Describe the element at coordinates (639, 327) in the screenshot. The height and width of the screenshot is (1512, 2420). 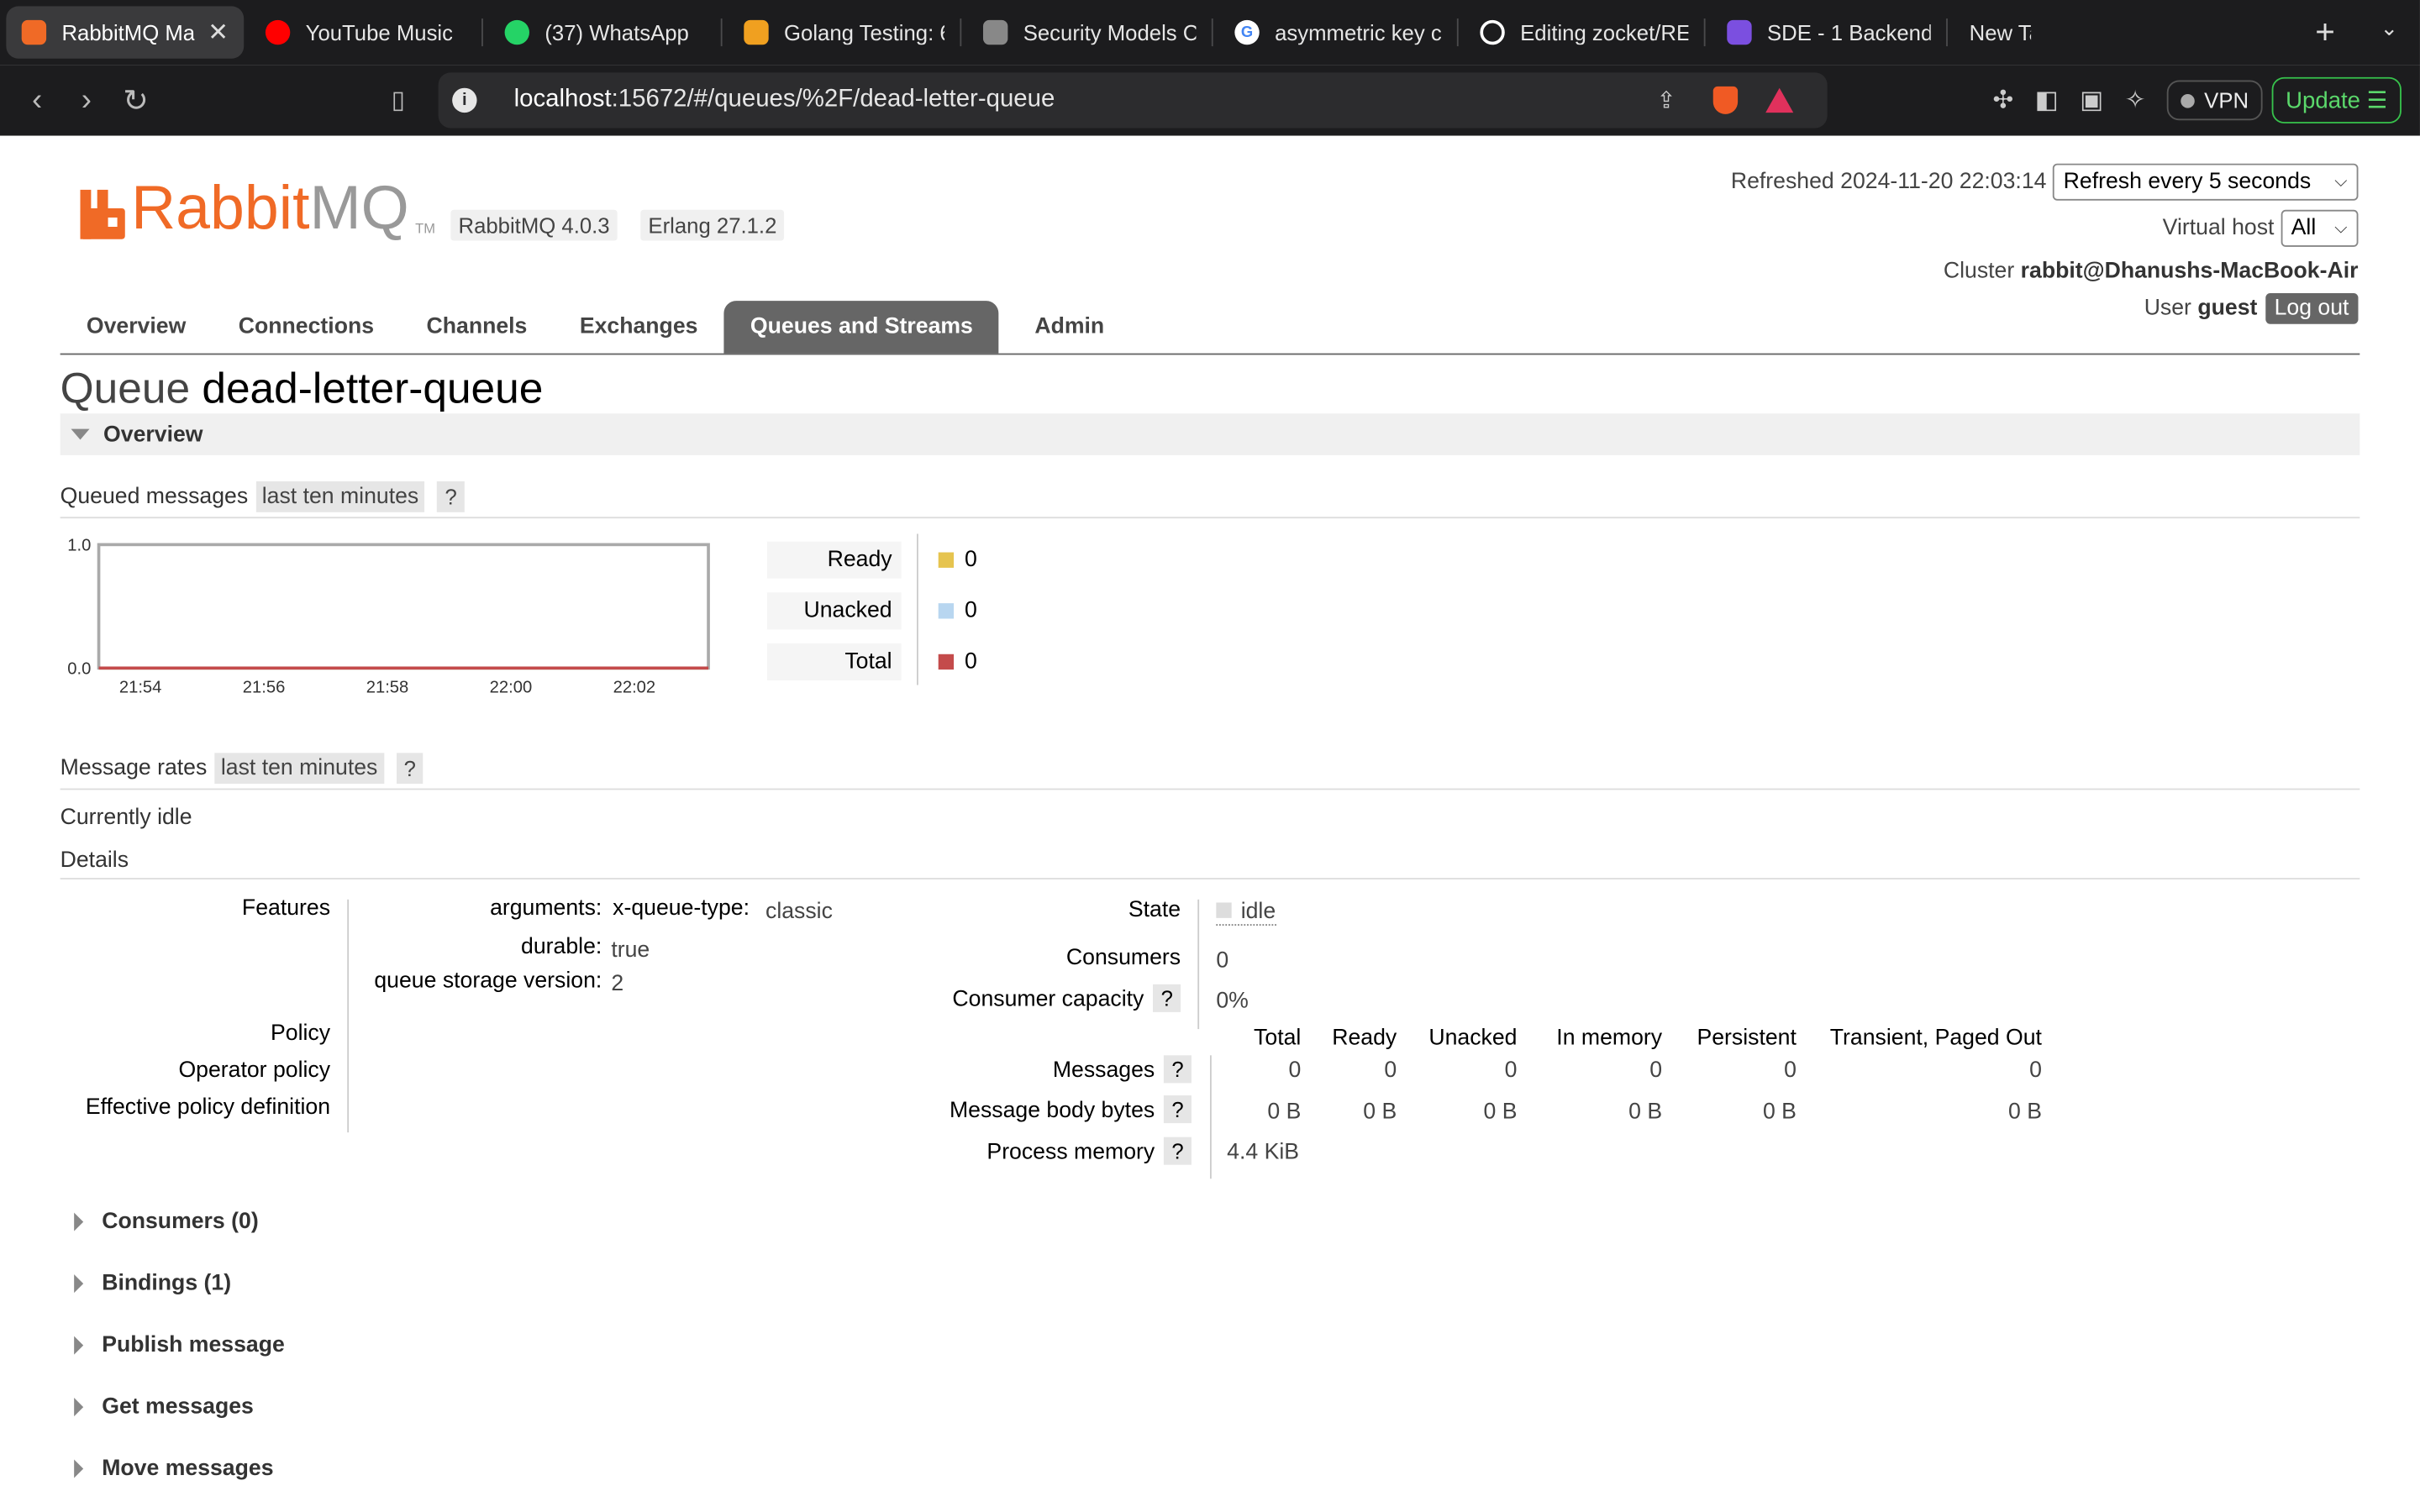
I see `nav-tab-exchanges: Exchanges` at that location.